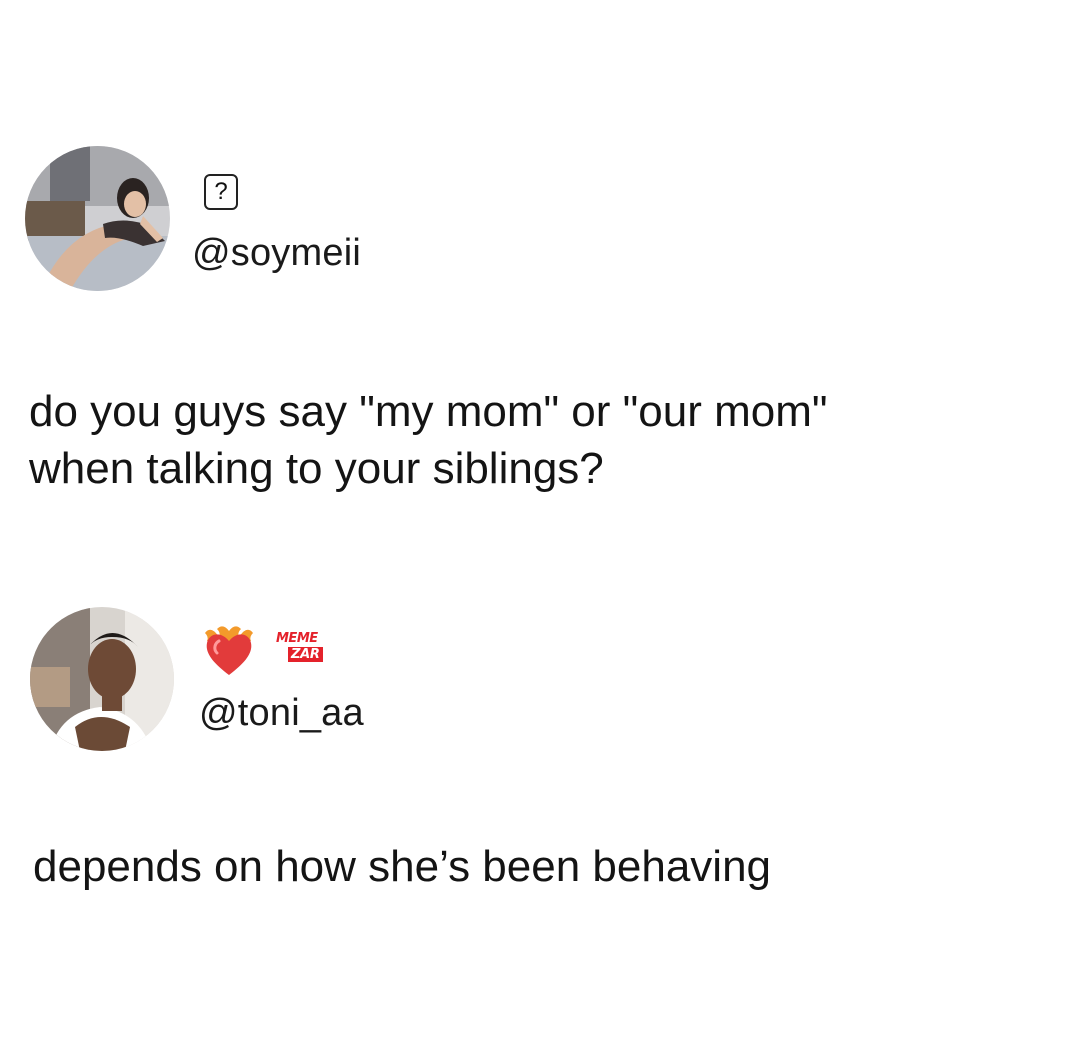 This screenshot has width=1080, height=1059. Describe the element at coordinates (276, 253) in the screenshot. I see `user-handle: @soymeii` at that location.